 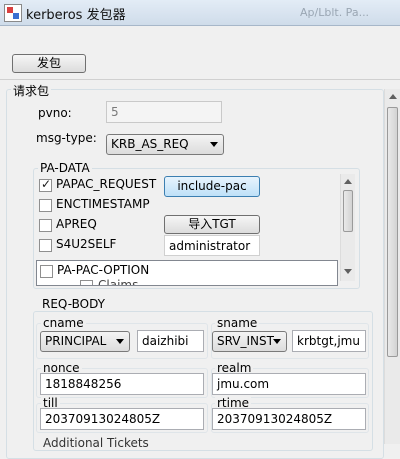 What do you see at coordinates (348, 211) in the screenshot?
I see `padata-scrollbar-thumb` at bounding box center [348, 211].